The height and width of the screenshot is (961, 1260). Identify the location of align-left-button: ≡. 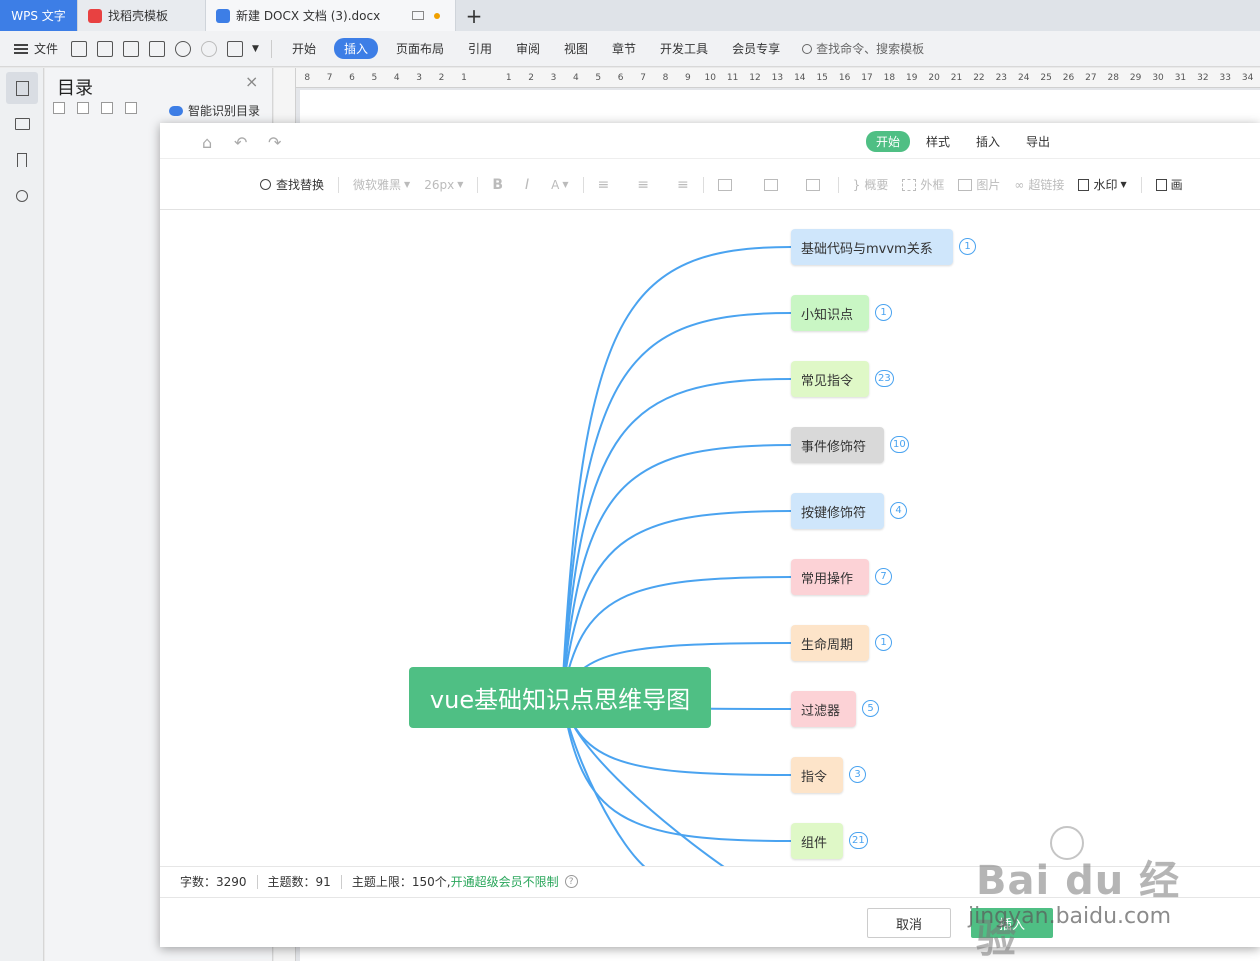
(604, 185).